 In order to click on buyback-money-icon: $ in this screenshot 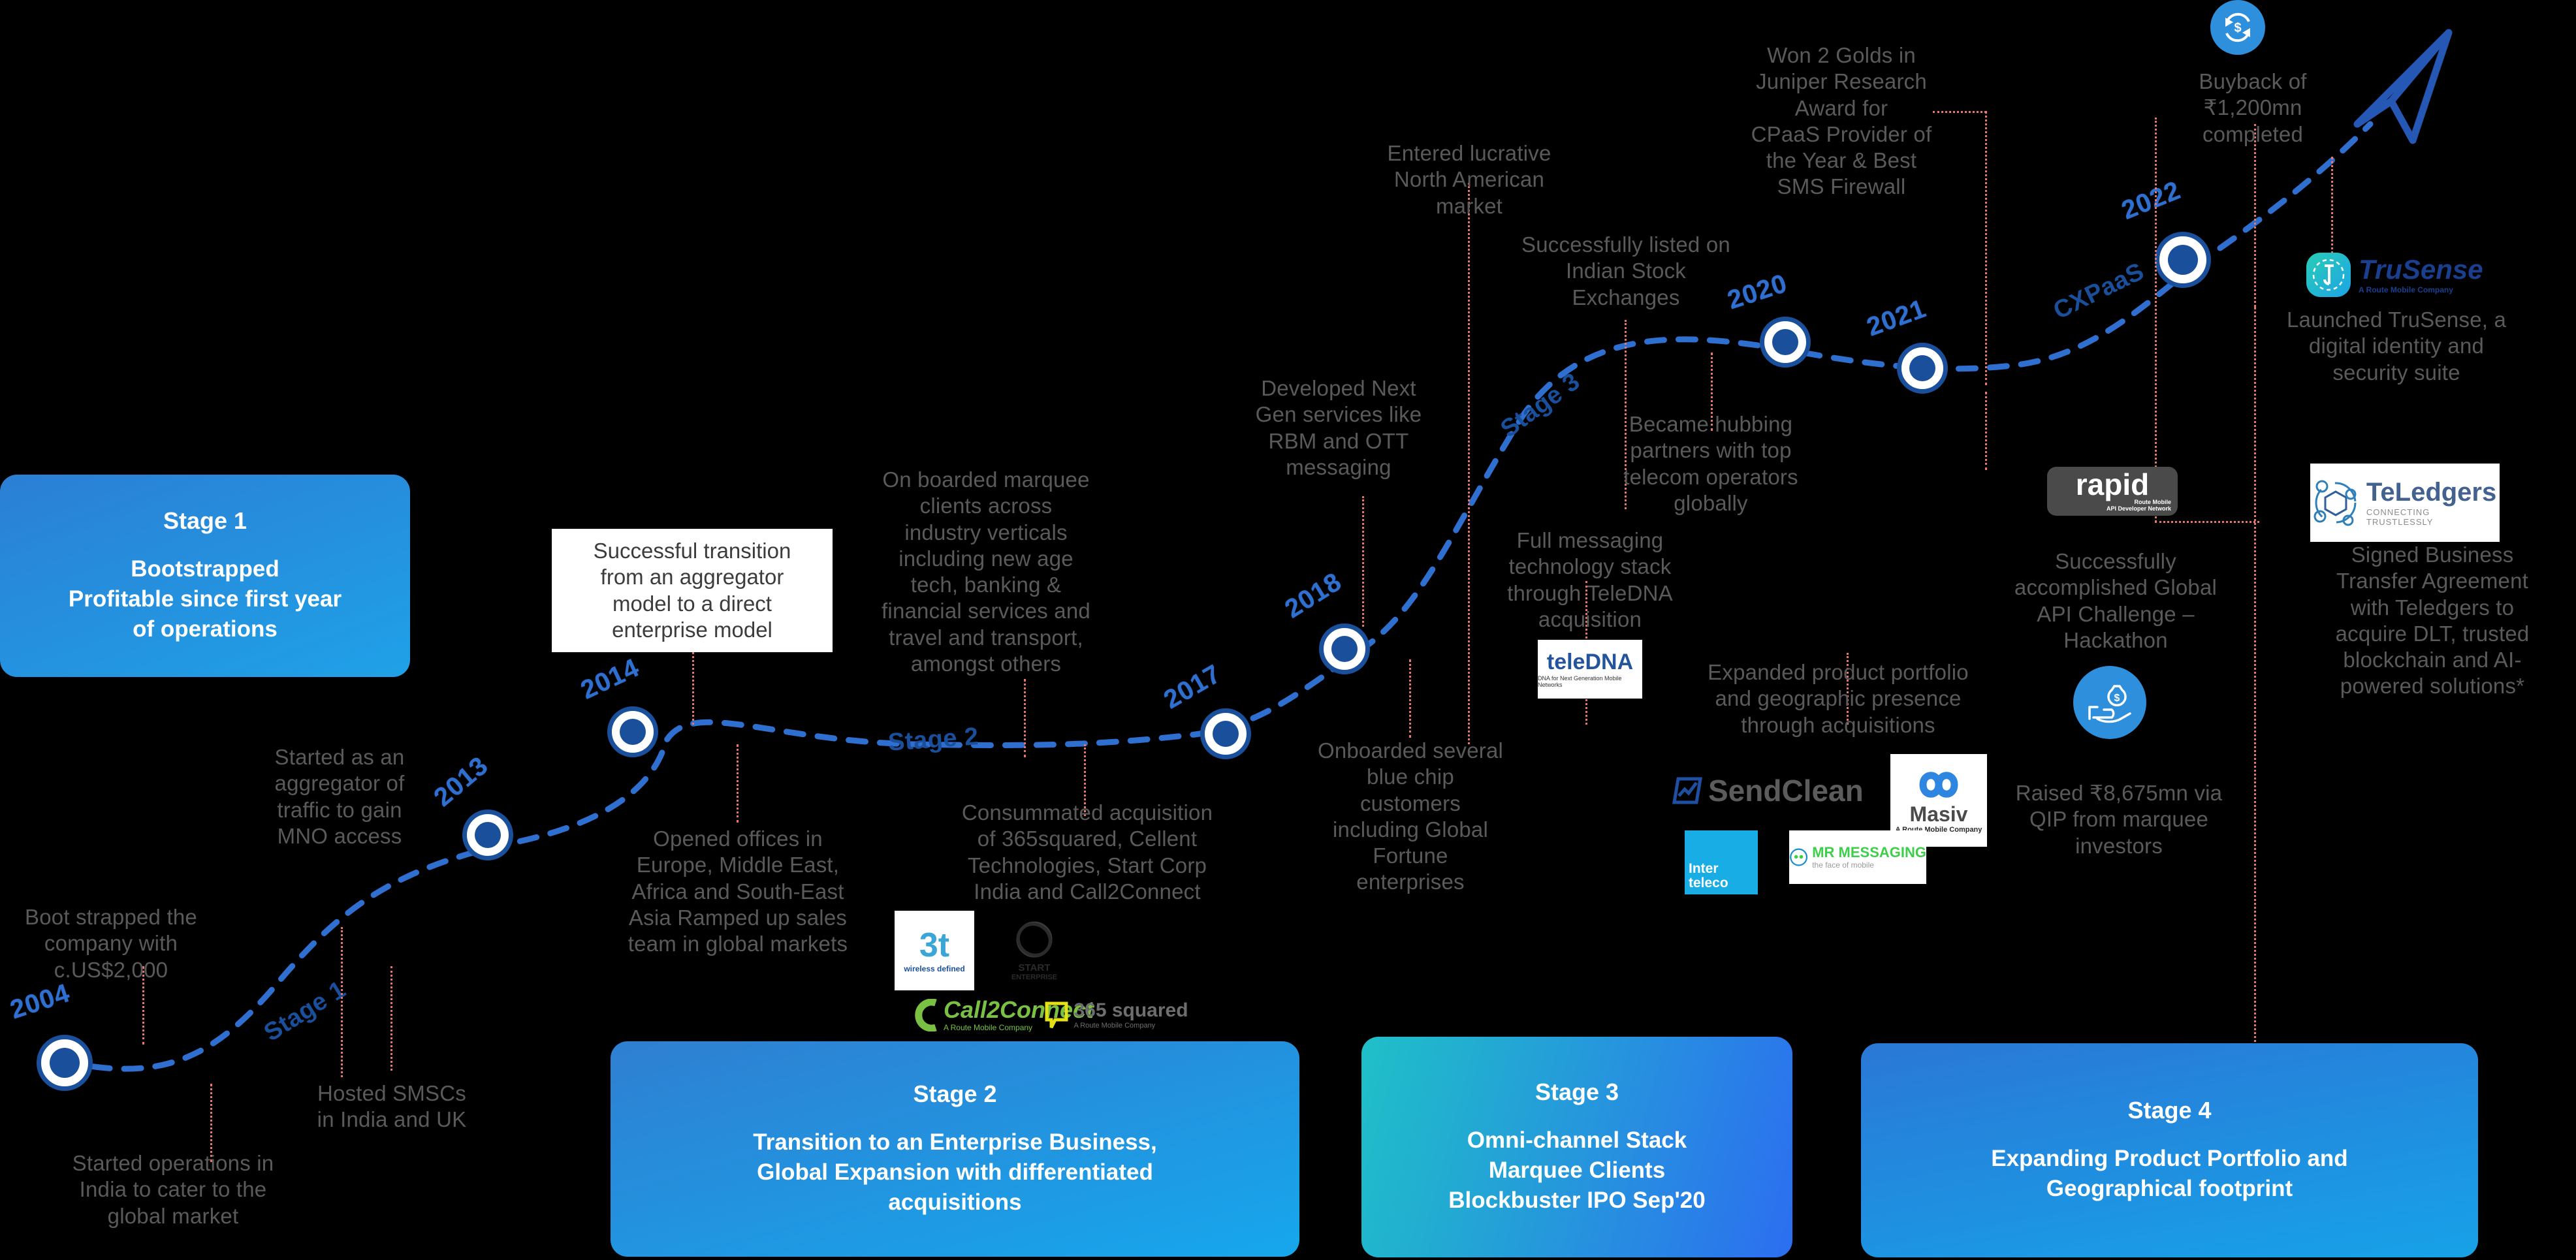, I will do `click(2237, 27)`.